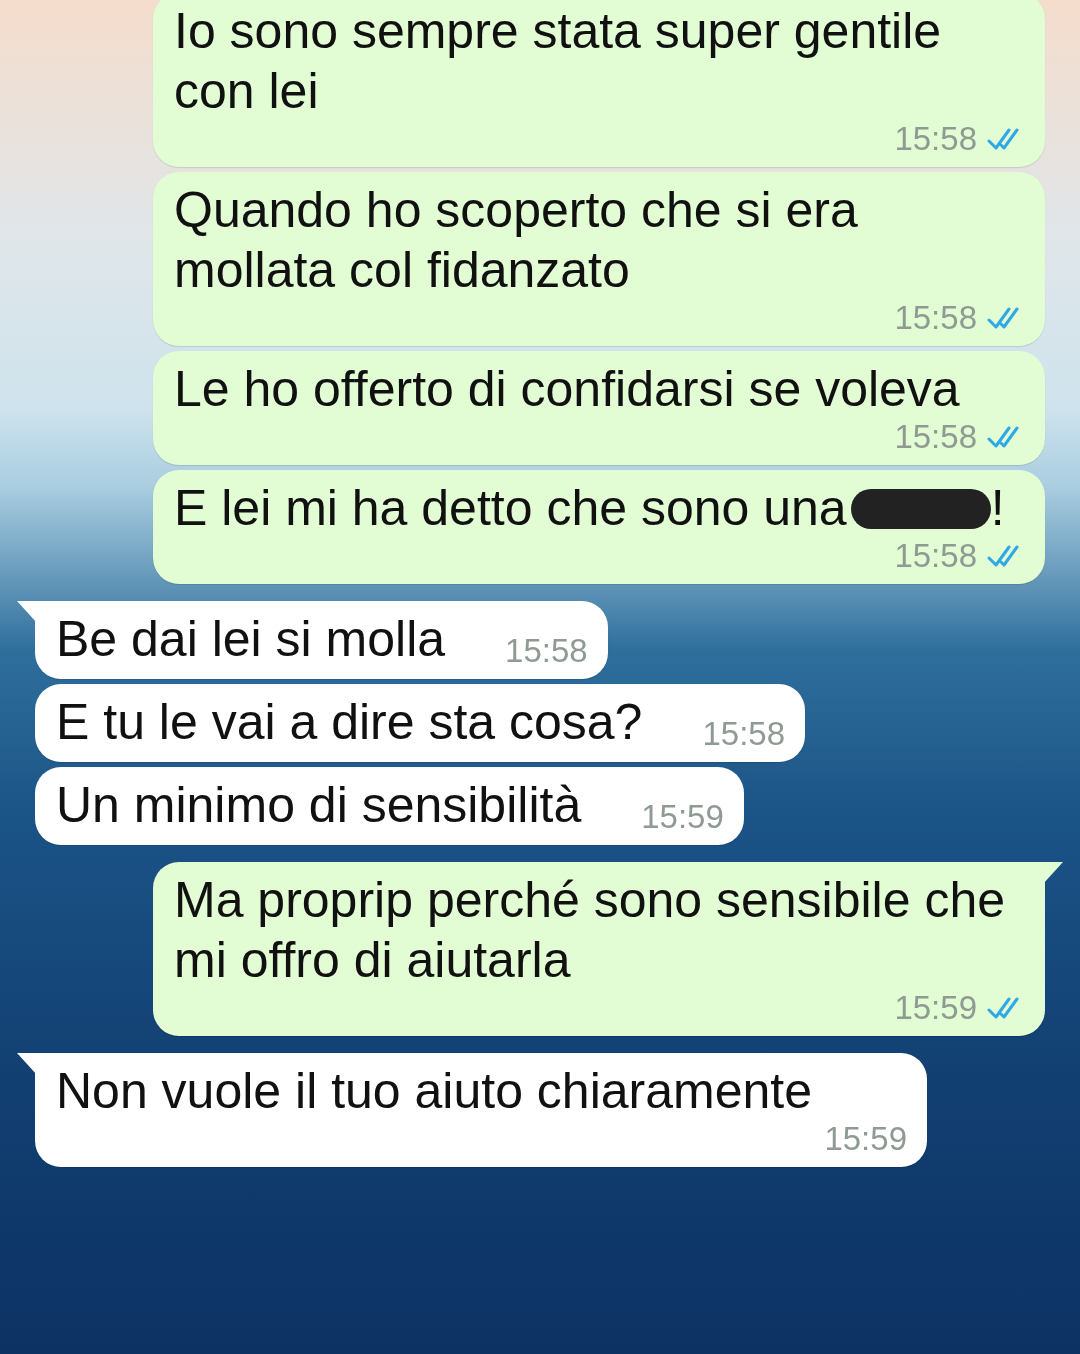  What do you see at coordinates (349, 722) in the screenshot?
I see `message-text: E tu le vai a dire sta cosa?` at bounding box center [349, 722].